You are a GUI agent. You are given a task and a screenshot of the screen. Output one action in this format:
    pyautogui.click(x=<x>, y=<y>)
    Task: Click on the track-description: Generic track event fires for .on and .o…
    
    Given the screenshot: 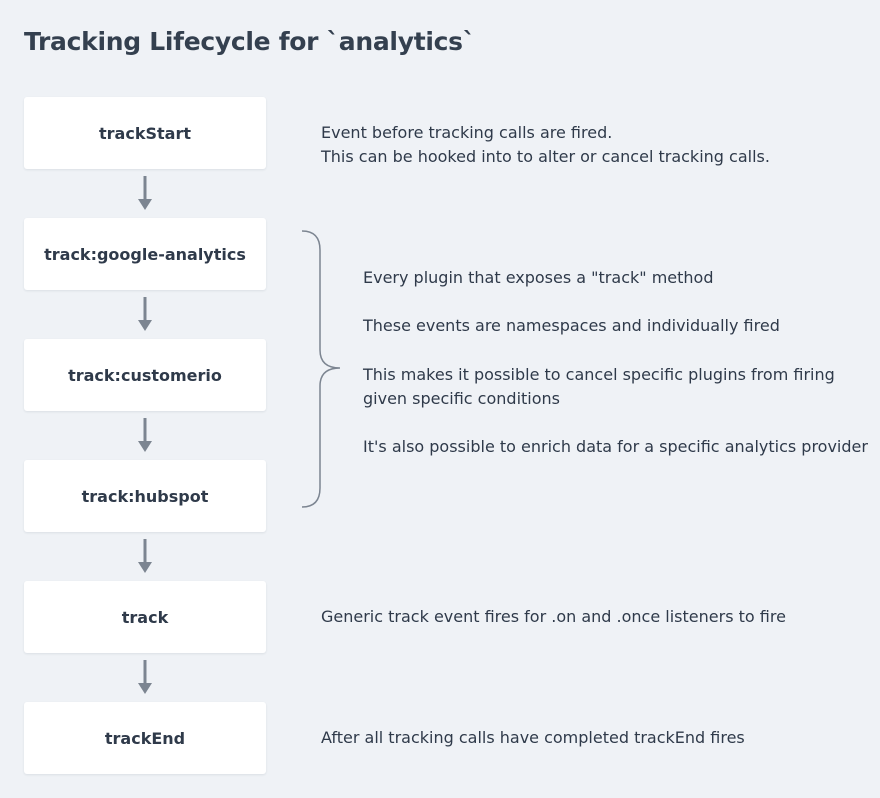 What is the action you would take?
    pyautogui.click(x=553, y=616)
    